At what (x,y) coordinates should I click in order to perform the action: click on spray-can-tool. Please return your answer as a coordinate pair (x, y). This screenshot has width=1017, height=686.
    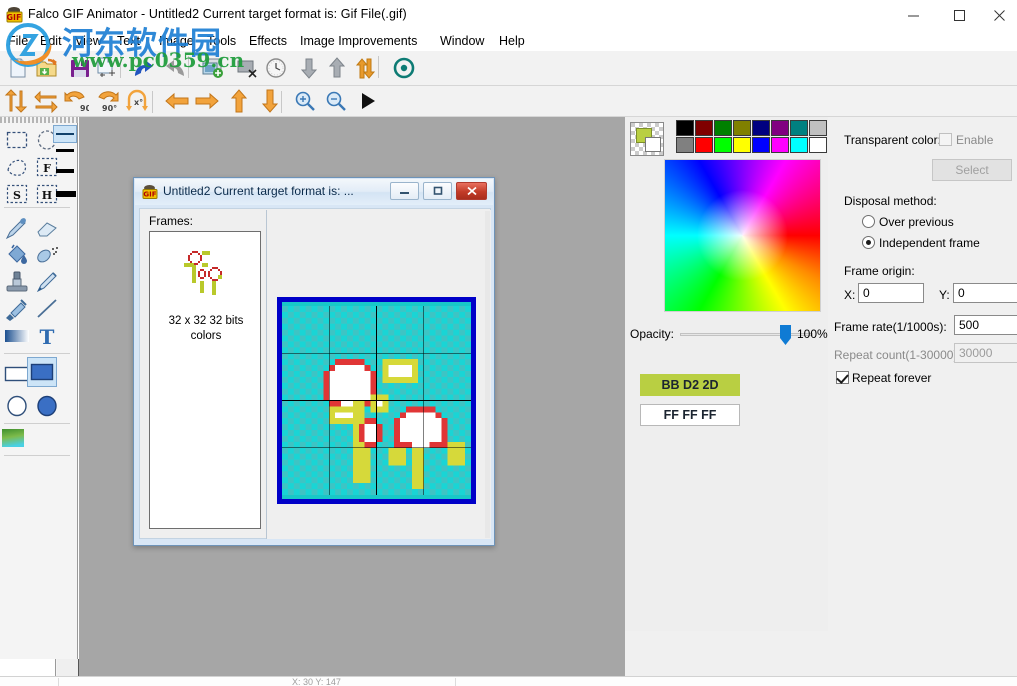
    Looking at the image, I should click on (47, 255).